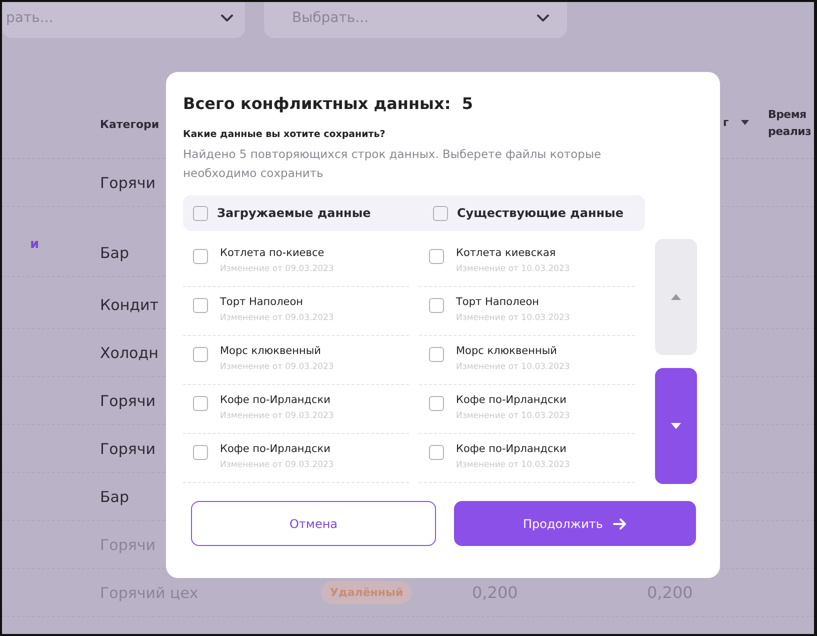 This screenshot has height=636, width=817. Describe the element at coordinates (273, 253) in the screenshot. I see `item-name: Котлета по-киевсе` at that location.